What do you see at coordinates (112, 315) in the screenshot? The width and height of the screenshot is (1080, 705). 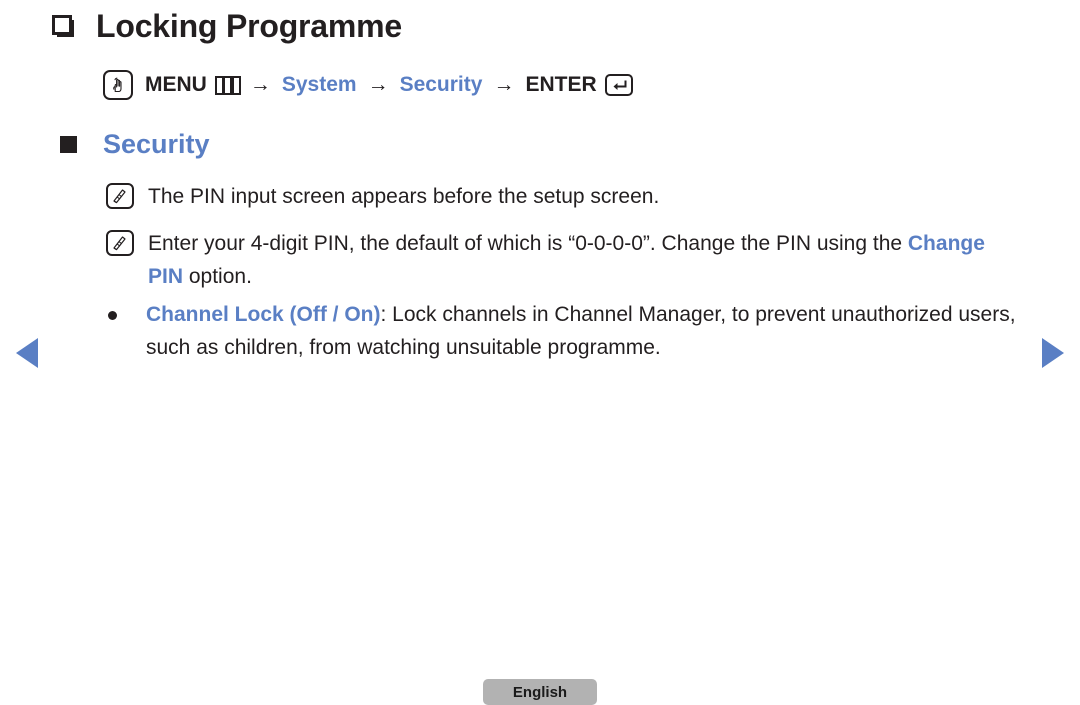 I see `dot-bullet-icon` at bounding box center [112, 315].